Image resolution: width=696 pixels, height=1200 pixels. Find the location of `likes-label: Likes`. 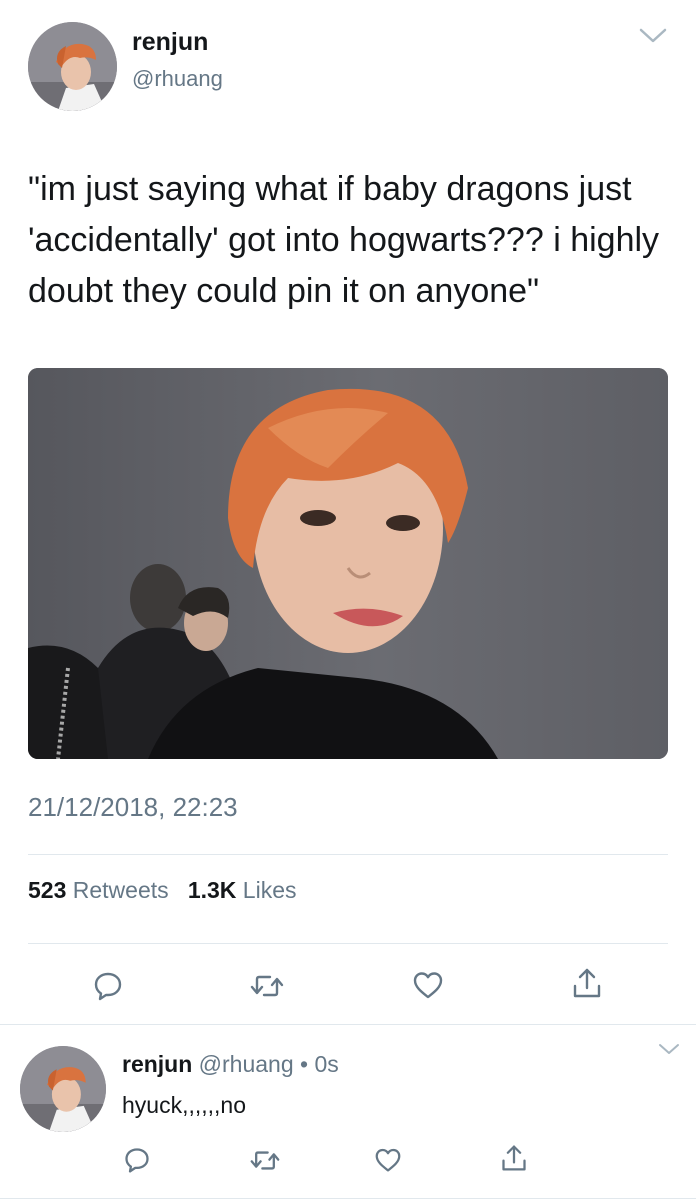

likes-label: Likes is located at coordinates (269, 890).